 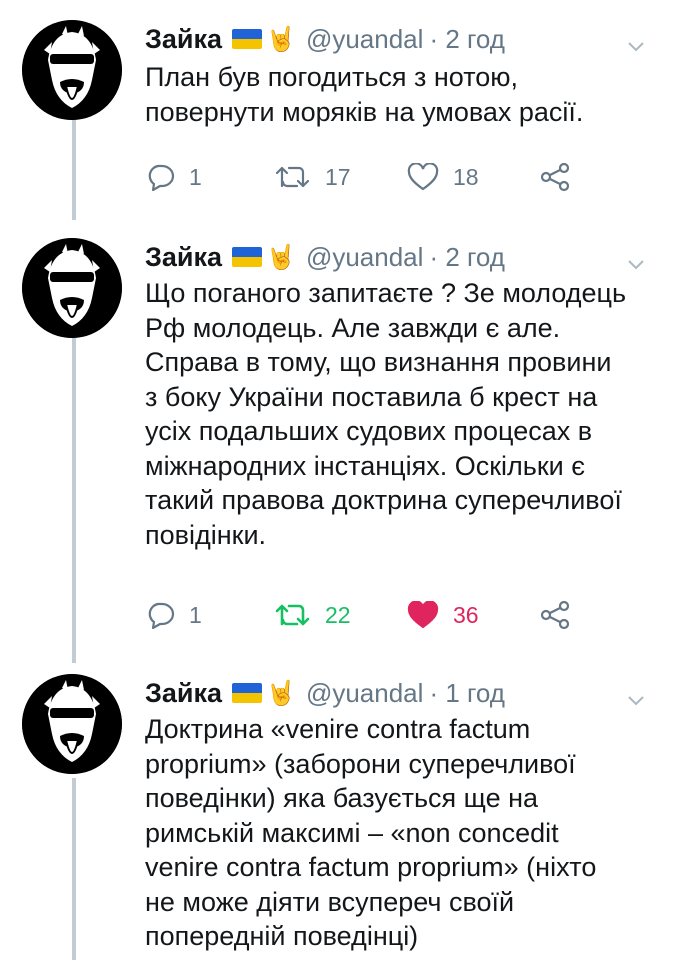 What do you see at coordinates (443, 177) in the screenshot?
I see `like-button: 18` at bounding box center [443, 177].